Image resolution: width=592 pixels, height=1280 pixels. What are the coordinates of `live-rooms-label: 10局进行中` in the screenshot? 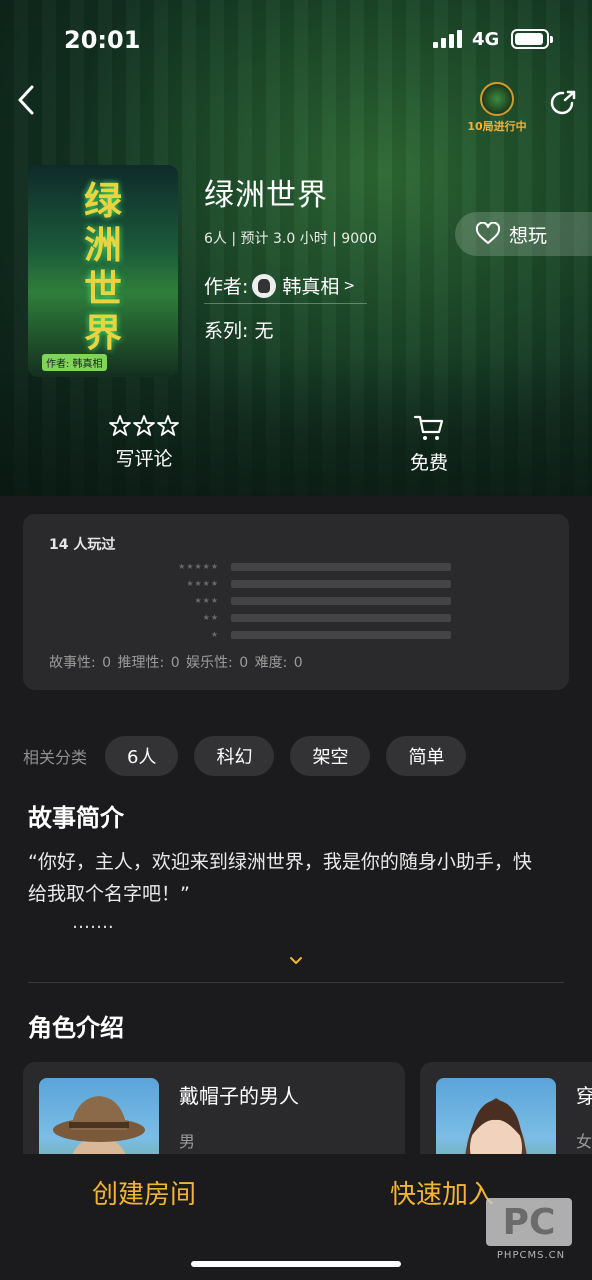 It's located at (497, 126).